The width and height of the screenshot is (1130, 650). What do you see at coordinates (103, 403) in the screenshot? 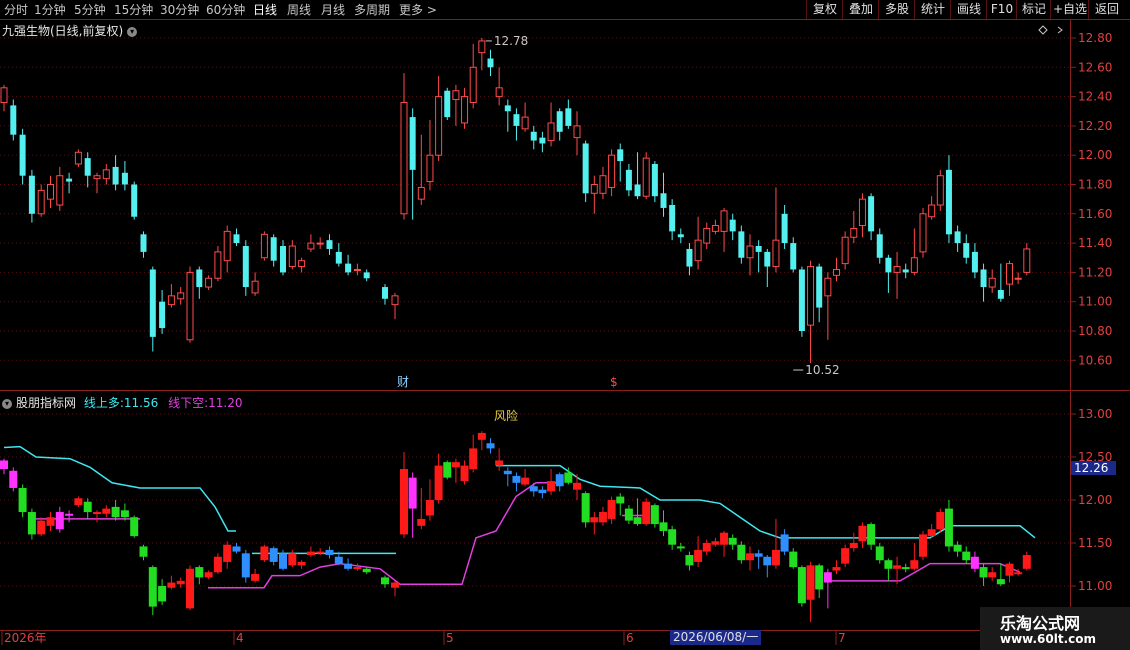
I see `line-up-label: 线上多:` at bounding box center [103, 403].